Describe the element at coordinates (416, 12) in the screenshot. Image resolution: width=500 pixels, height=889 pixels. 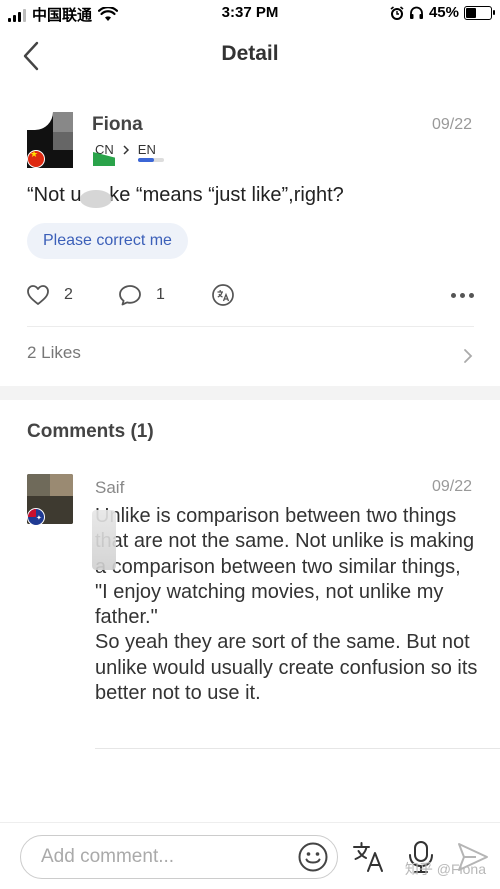
I see `headphones-icon` at that location.